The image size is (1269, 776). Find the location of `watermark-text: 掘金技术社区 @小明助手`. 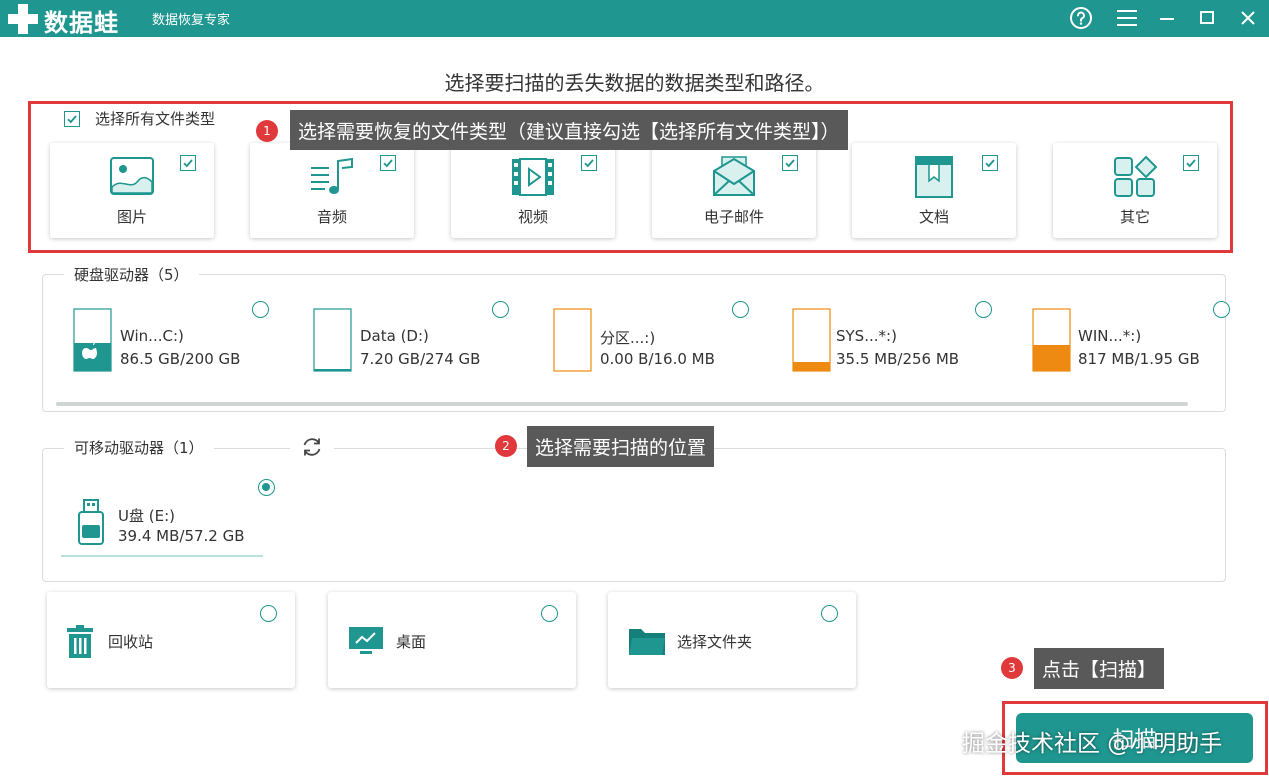

watermark-text: 掘金技术社区 @小明助手 is located at coordinates (1092, 744).